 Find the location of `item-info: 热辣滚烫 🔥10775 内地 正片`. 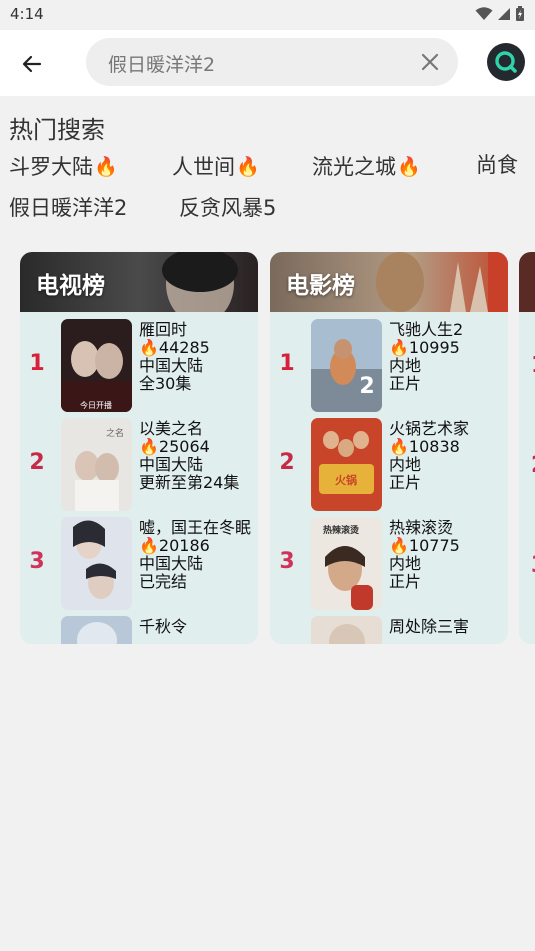

item-info: 热辣滚烫 🔥10775 内地 正片 is located at coordinates (445, 555).